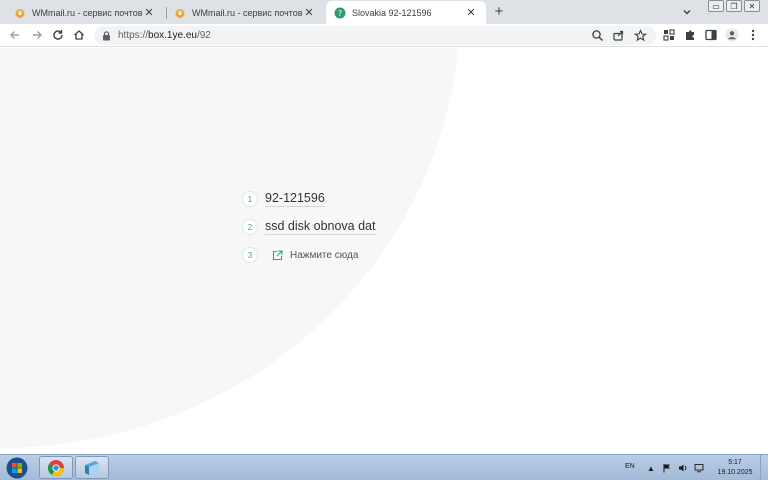 The image size is (768, 480). Describe the element at coordinates (753, 35) in the screenshot. I see `menu-kebab-icon` at that location.